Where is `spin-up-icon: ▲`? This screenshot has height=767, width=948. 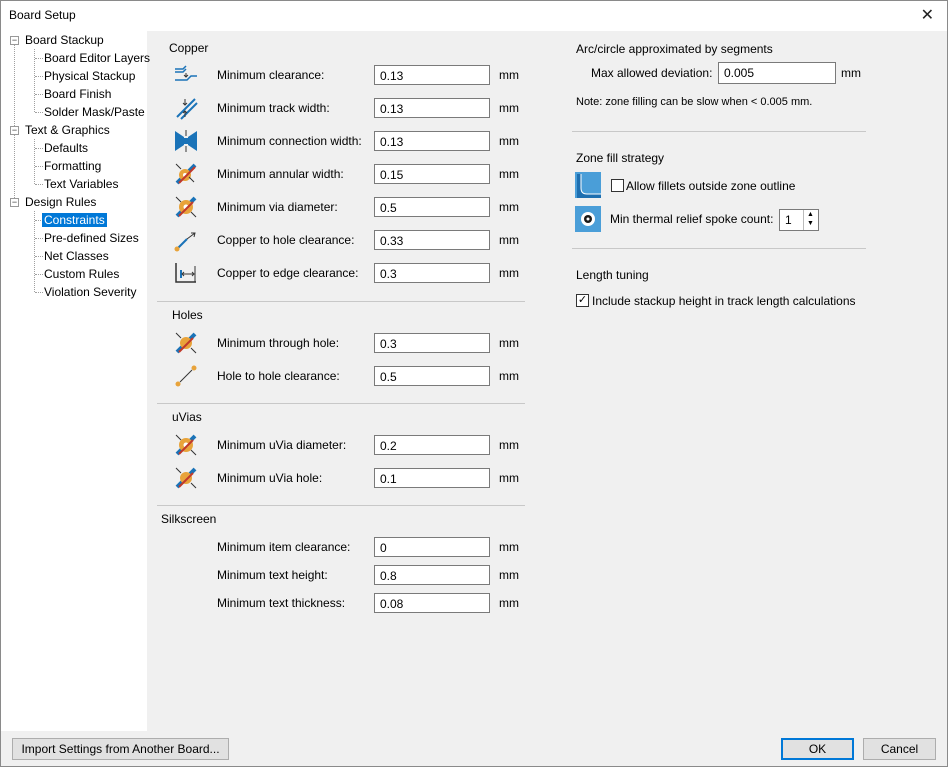
spin-up-icon: ▲ is located at coordinates (810, 214).